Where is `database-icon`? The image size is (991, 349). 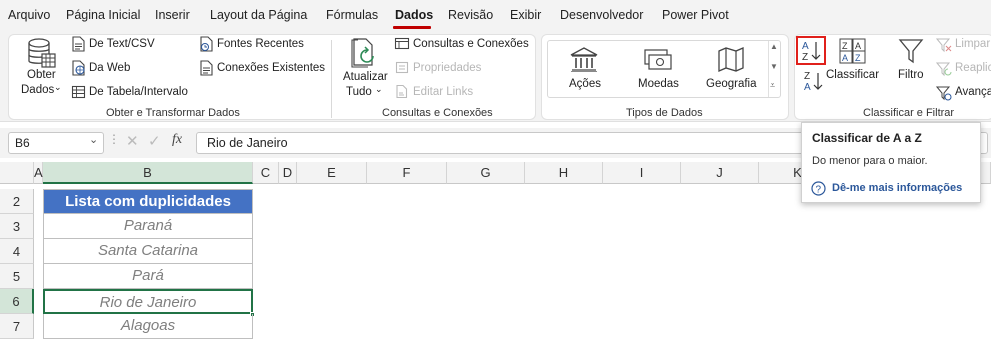
database-icon is located at coordinates (42, 53).